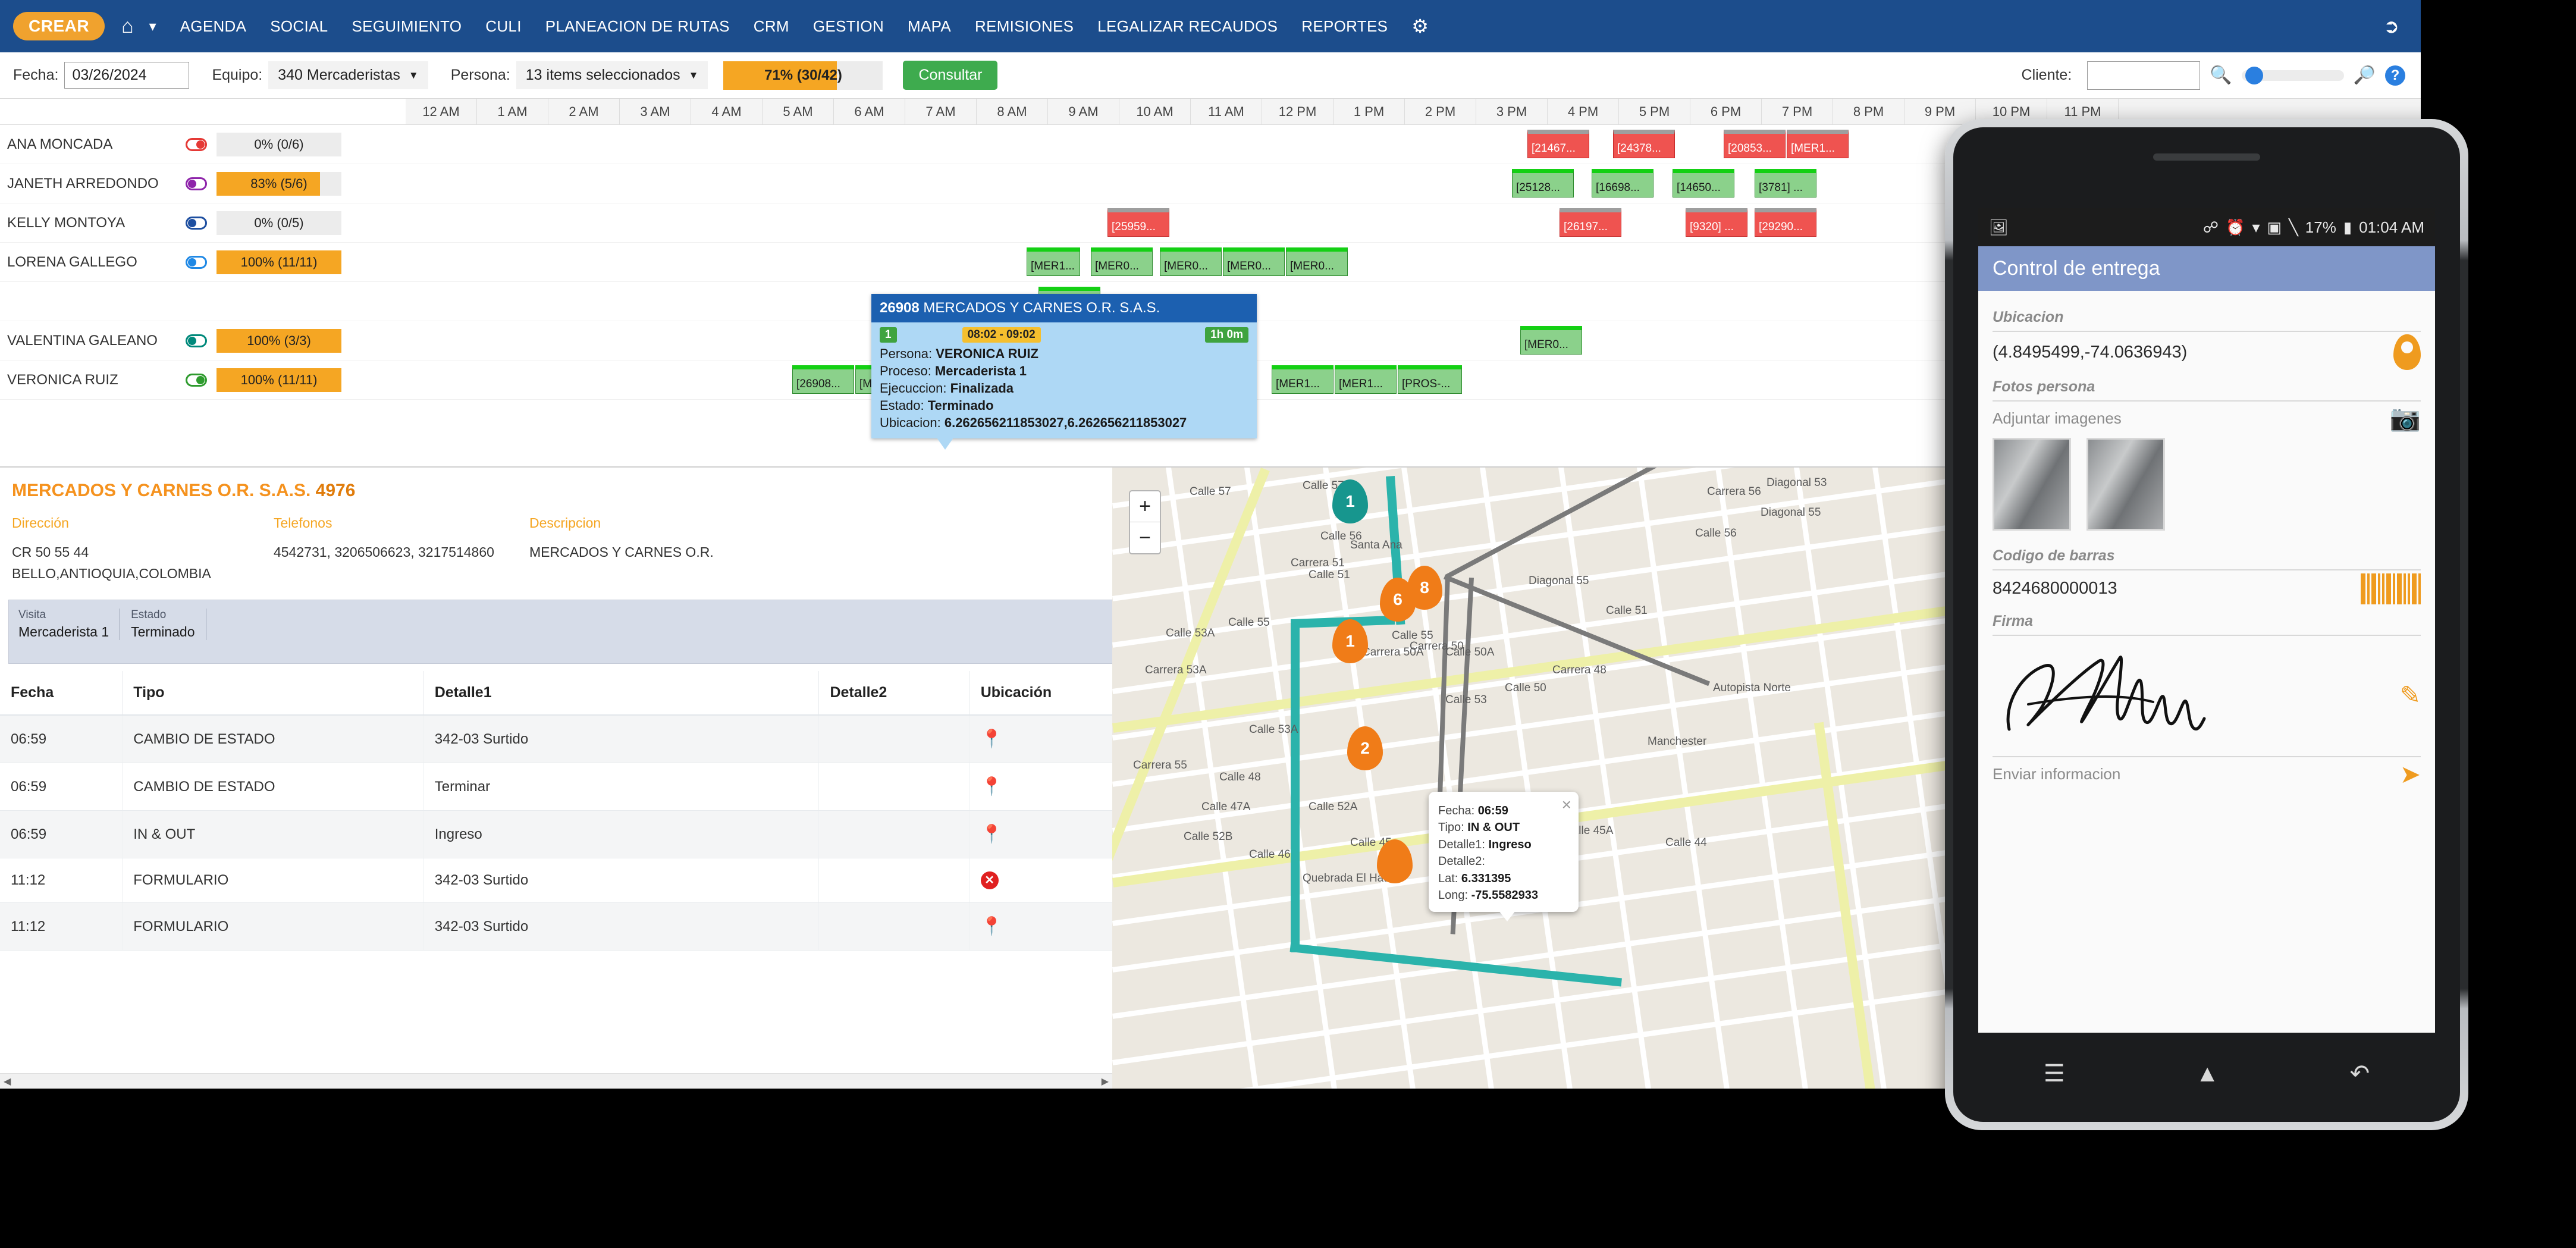 Image resolution: width=2576 pixels, height=1248 pixels. What do you see at coordinates (894, 694) in the screenshot?
I see `col-header-detalle2: Detalle2` at bounding box center [894, 694].